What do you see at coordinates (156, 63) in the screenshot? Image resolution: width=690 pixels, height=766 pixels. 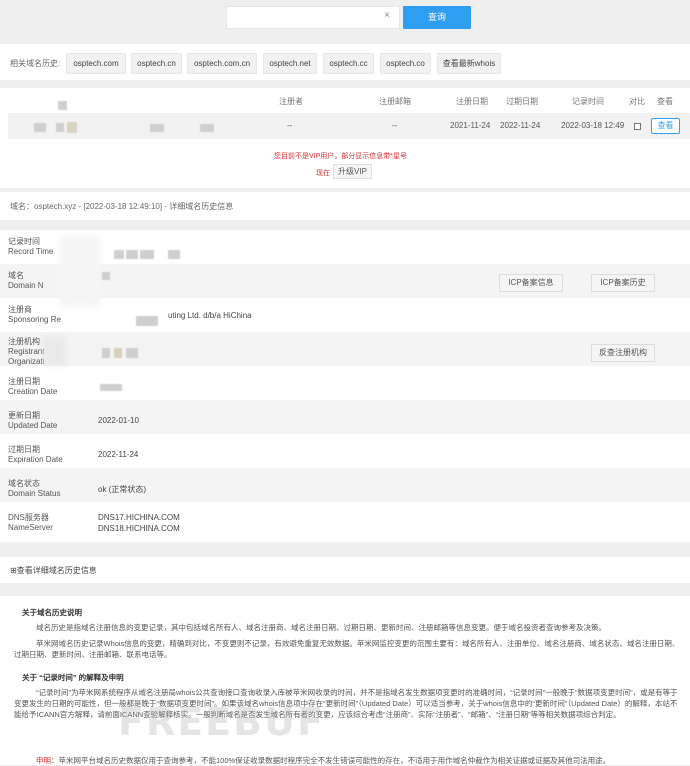 I see `related-domain-chip: osptech.cn` at bounding box center [156, 63].